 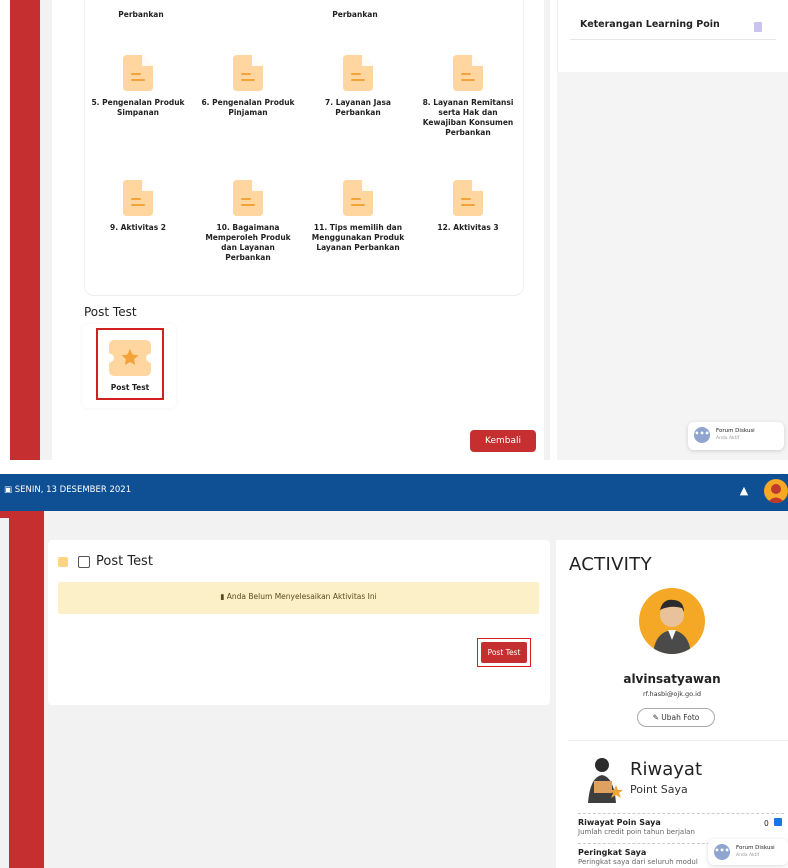 I want to click on module-label: 6. Pengenalan Produk Pinjaman, so click(x=248, y=107).